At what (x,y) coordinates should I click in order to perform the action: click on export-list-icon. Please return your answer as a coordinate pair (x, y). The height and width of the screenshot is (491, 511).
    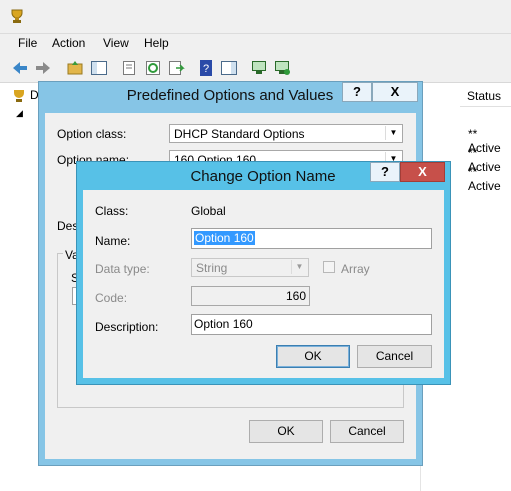
    Looking at the image, I should click on (176, 68).